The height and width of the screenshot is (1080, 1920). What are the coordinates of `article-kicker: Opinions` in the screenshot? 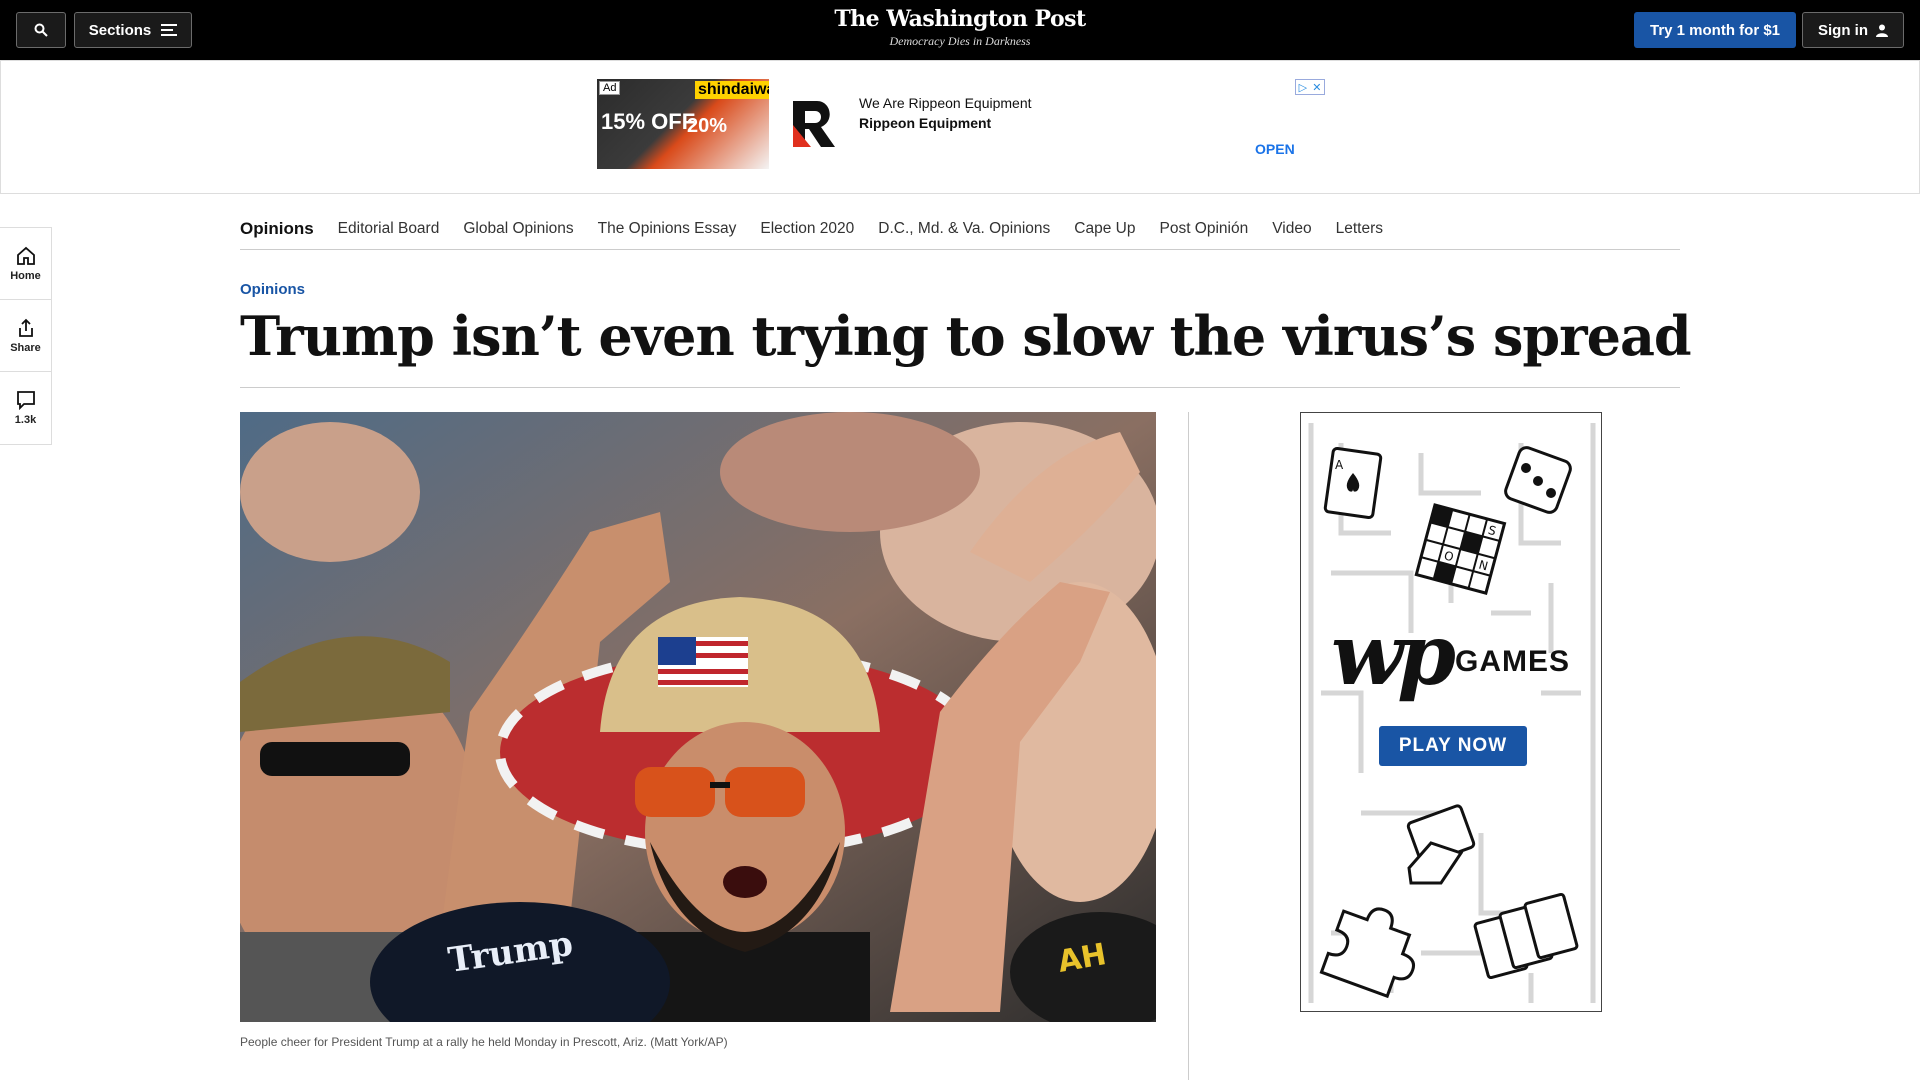 It's located at (272, 289).